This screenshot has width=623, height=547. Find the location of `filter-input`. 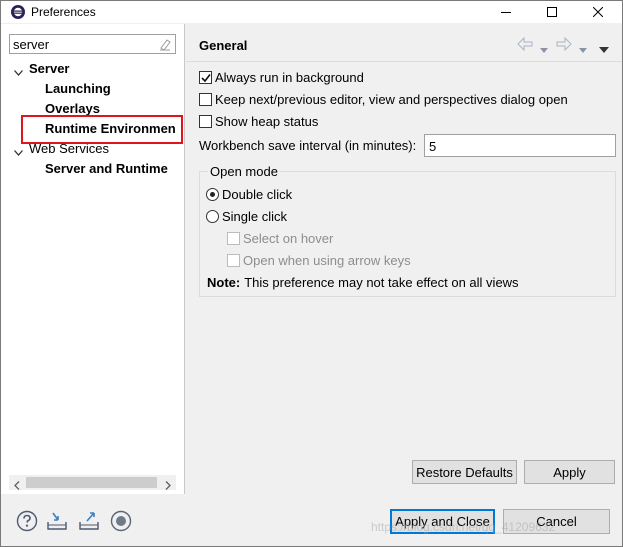

filter-input is located at coordinates (83, 44).